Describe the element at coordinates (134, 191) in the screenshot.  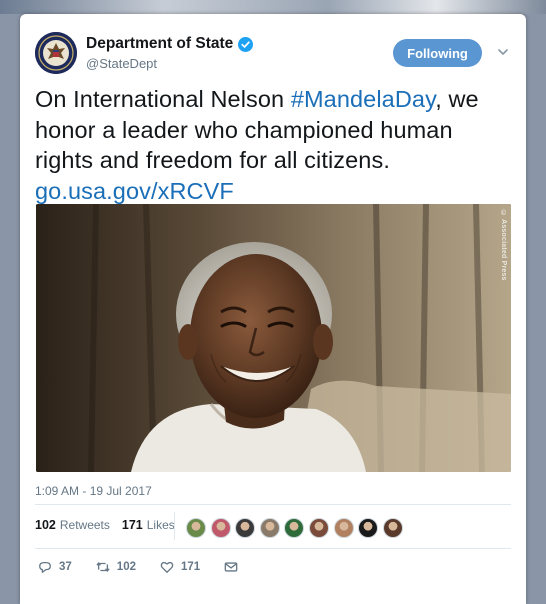
I see `url-link: go.usa.gov/xRCVF` at that location.